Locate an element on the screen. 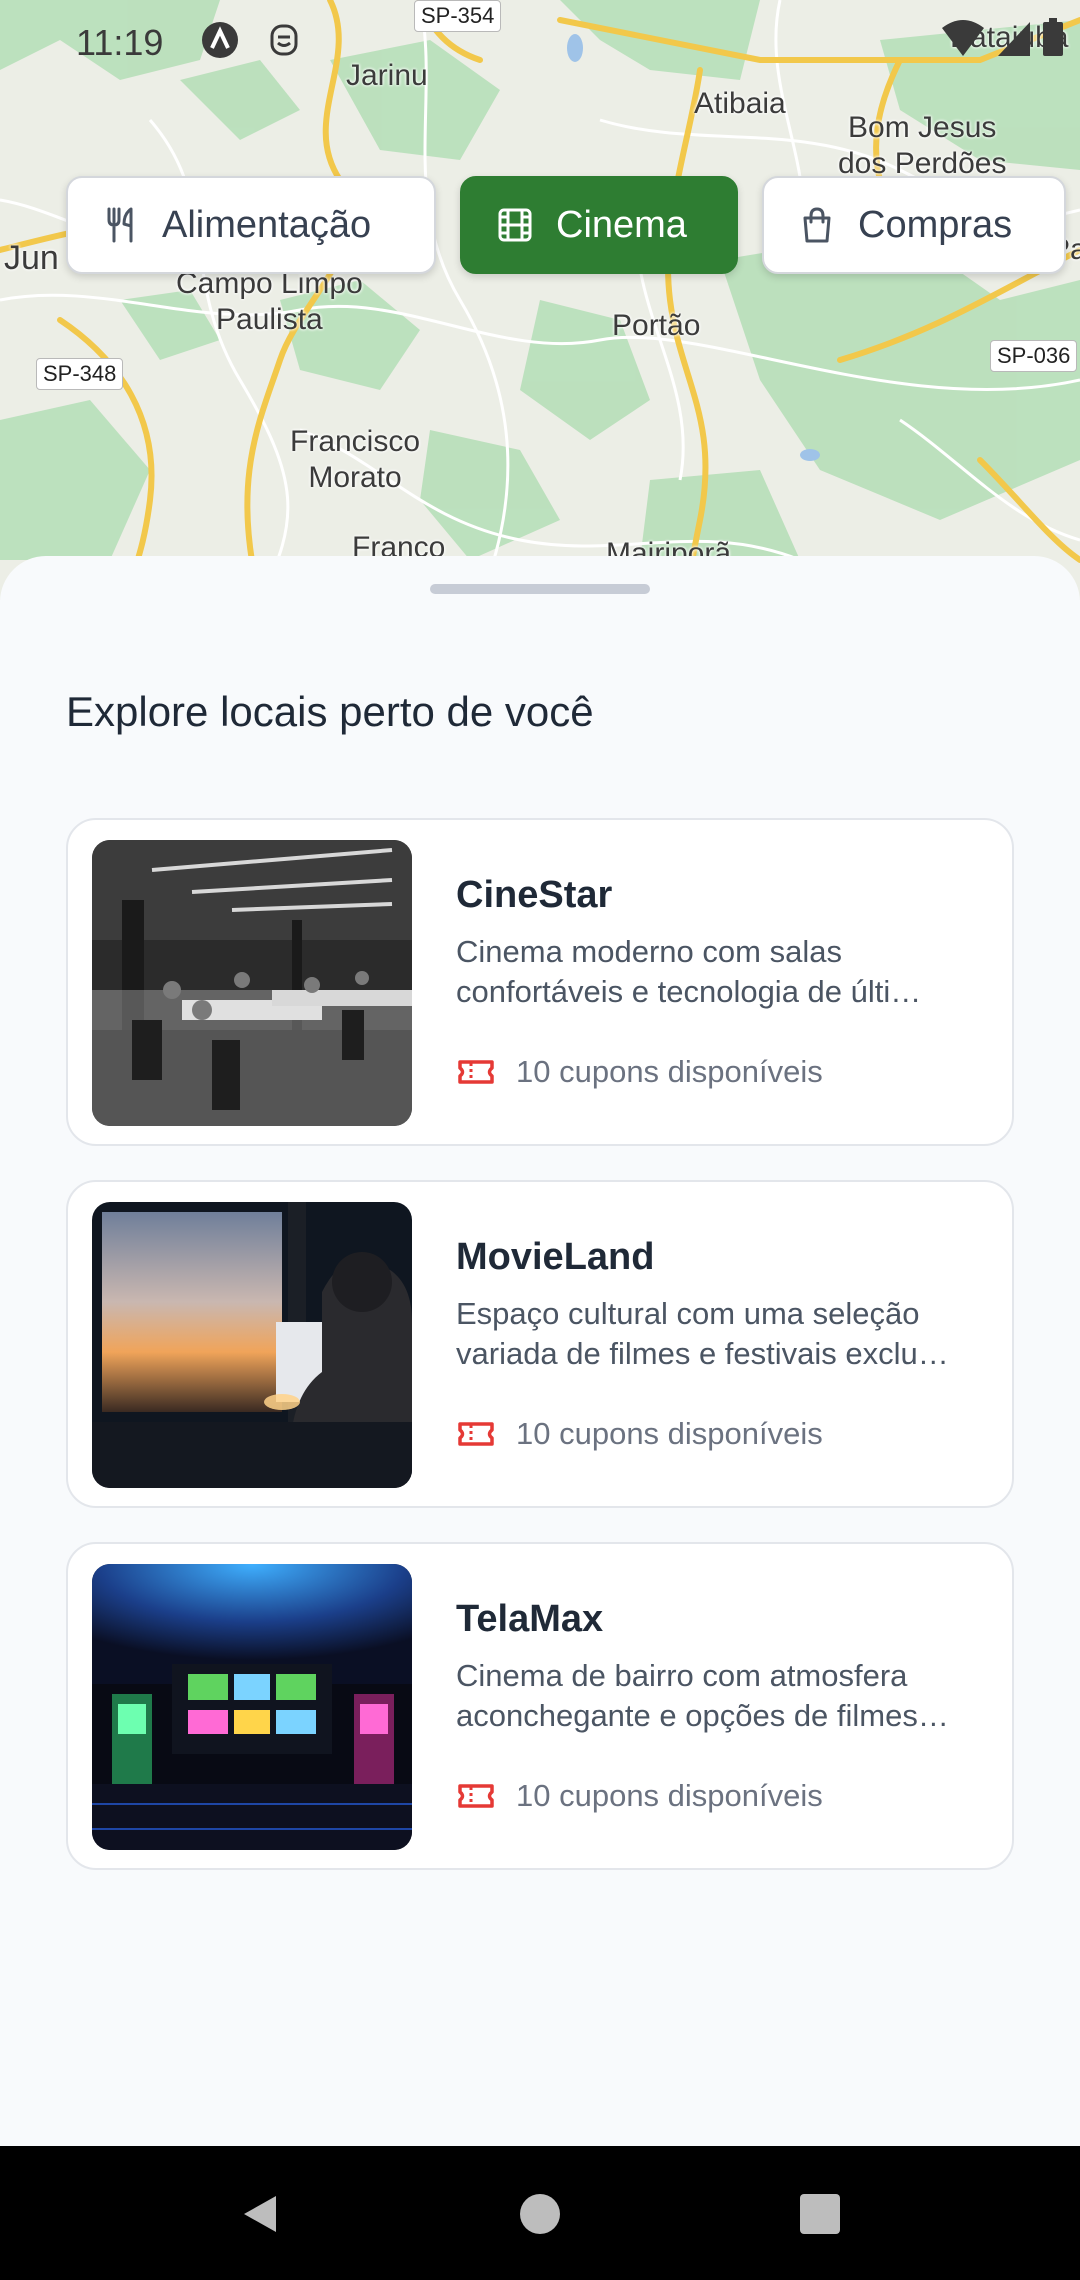 The height and width of the screenshot is (2280, 1080). sheet-drag-handle is located at coordinates (540, 589).